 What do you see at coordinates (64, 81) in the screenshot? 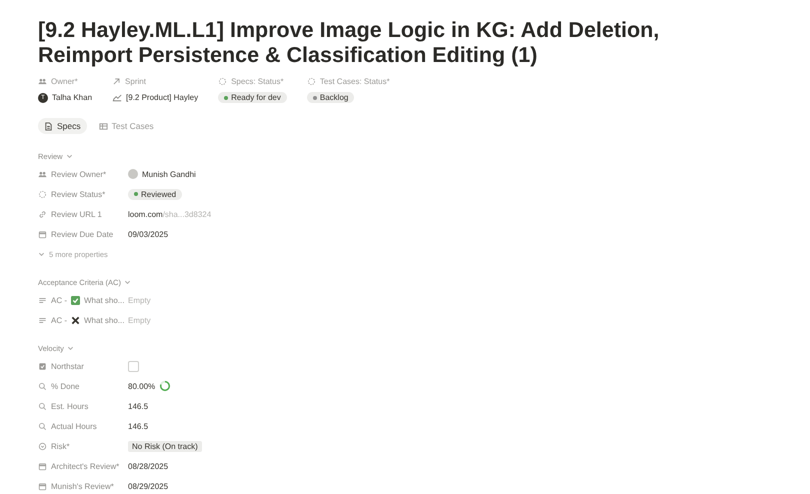
I see `property-label: Owner*` at bounding box center [64, 81].